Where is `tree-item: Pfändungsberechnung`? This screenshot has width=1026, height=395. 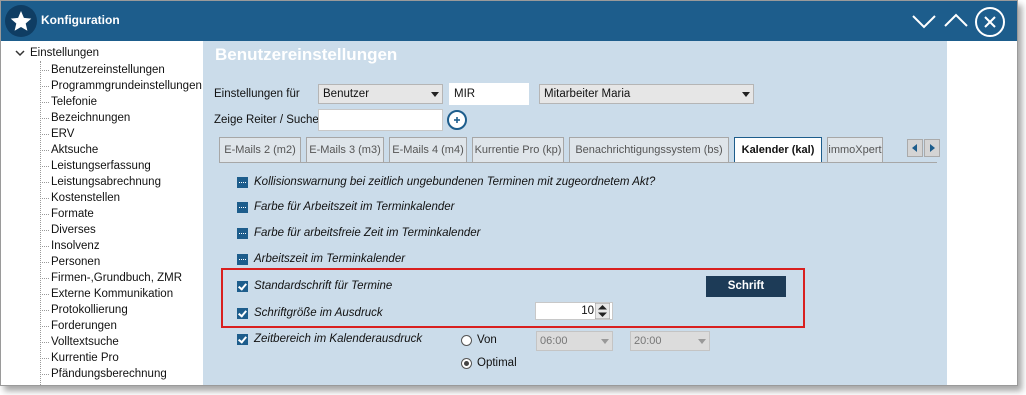
tree-item: Pfändungsberechnung is located at coordinates (120, 374).